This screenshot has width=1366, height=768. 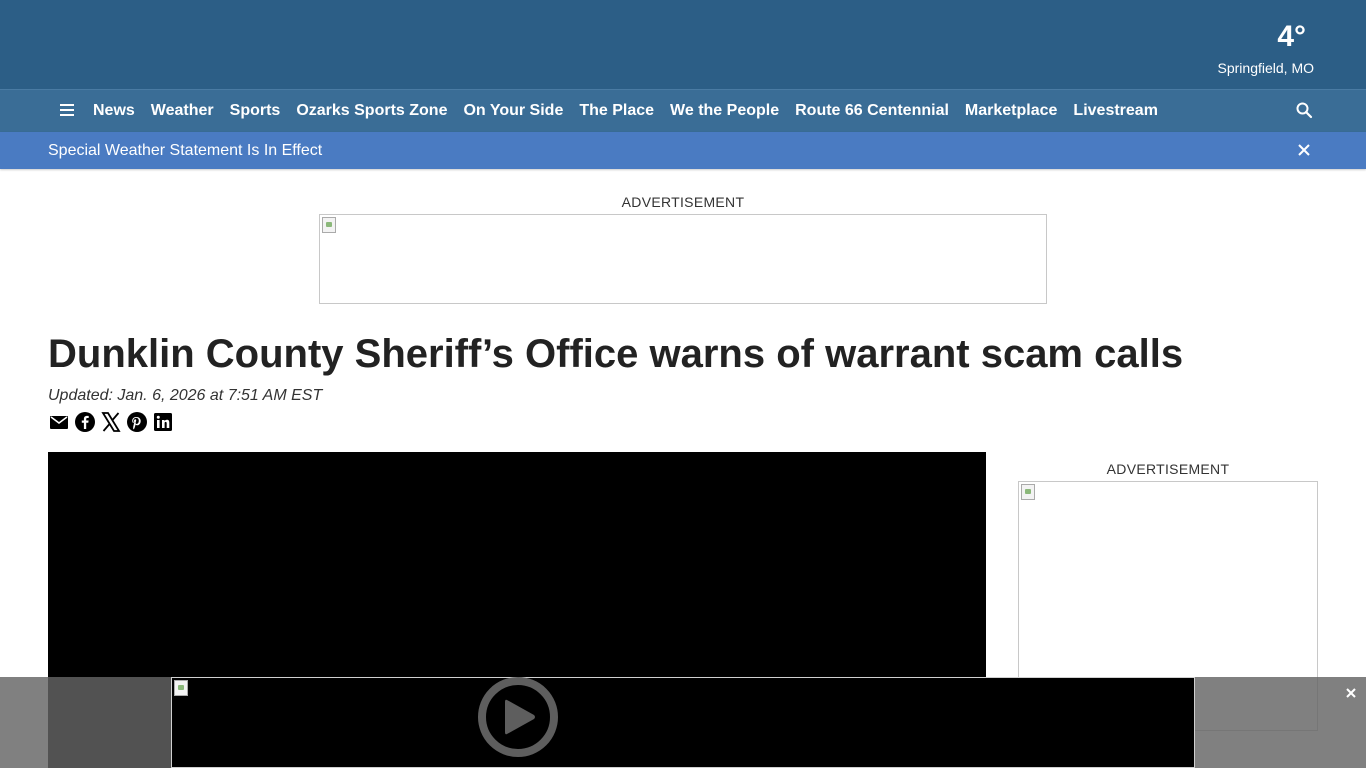 I want to click on pinterest-icon, so click(x=137, y=422).